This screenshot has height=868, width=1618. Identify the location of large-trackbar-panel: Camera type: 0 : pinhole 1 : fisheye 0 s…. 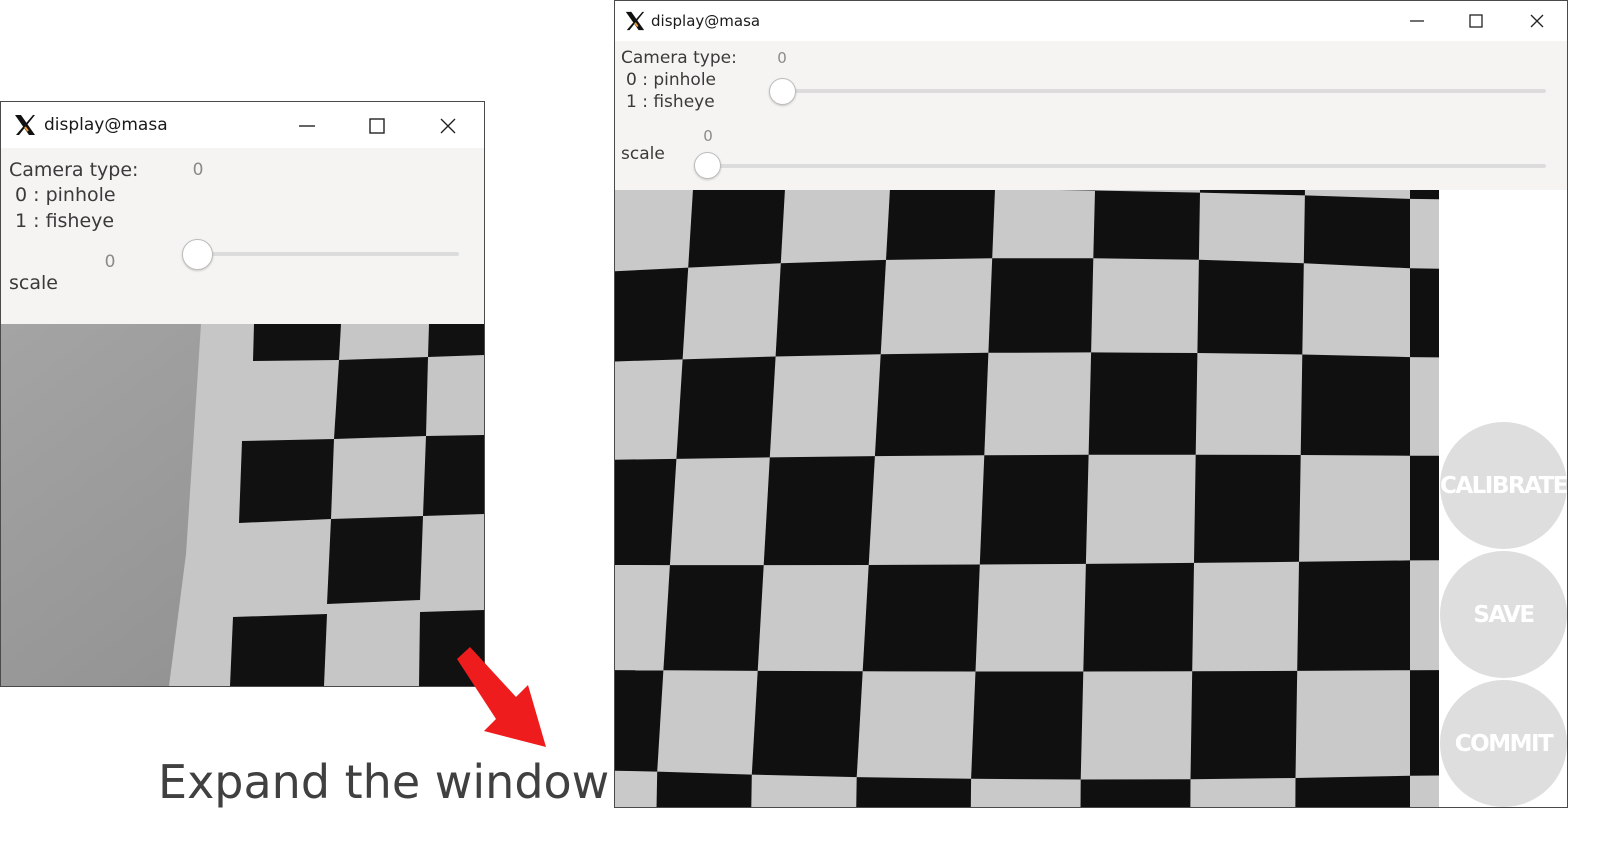
(1091, 115).